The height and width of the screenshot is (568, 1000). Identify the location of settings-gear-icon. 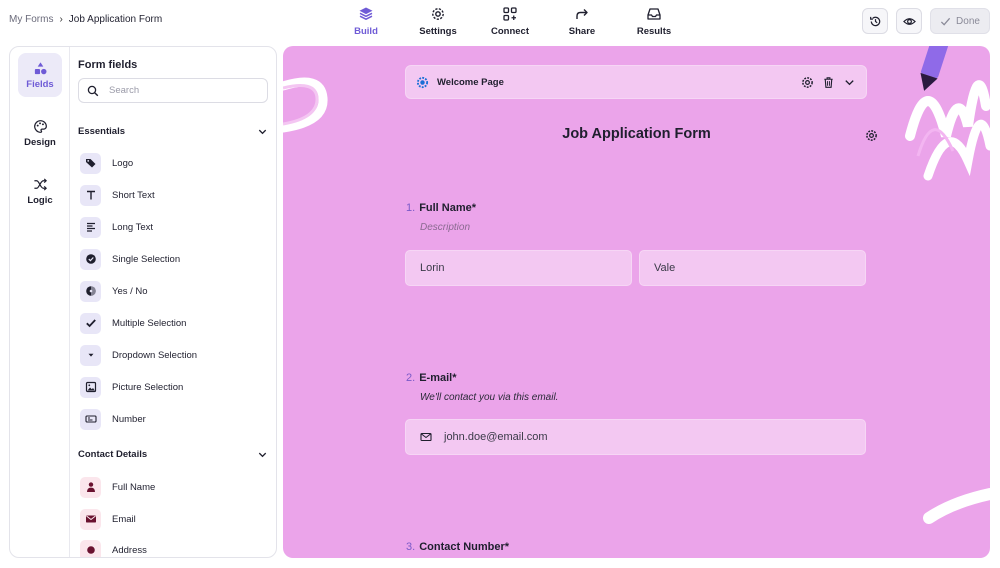
(807, 82).